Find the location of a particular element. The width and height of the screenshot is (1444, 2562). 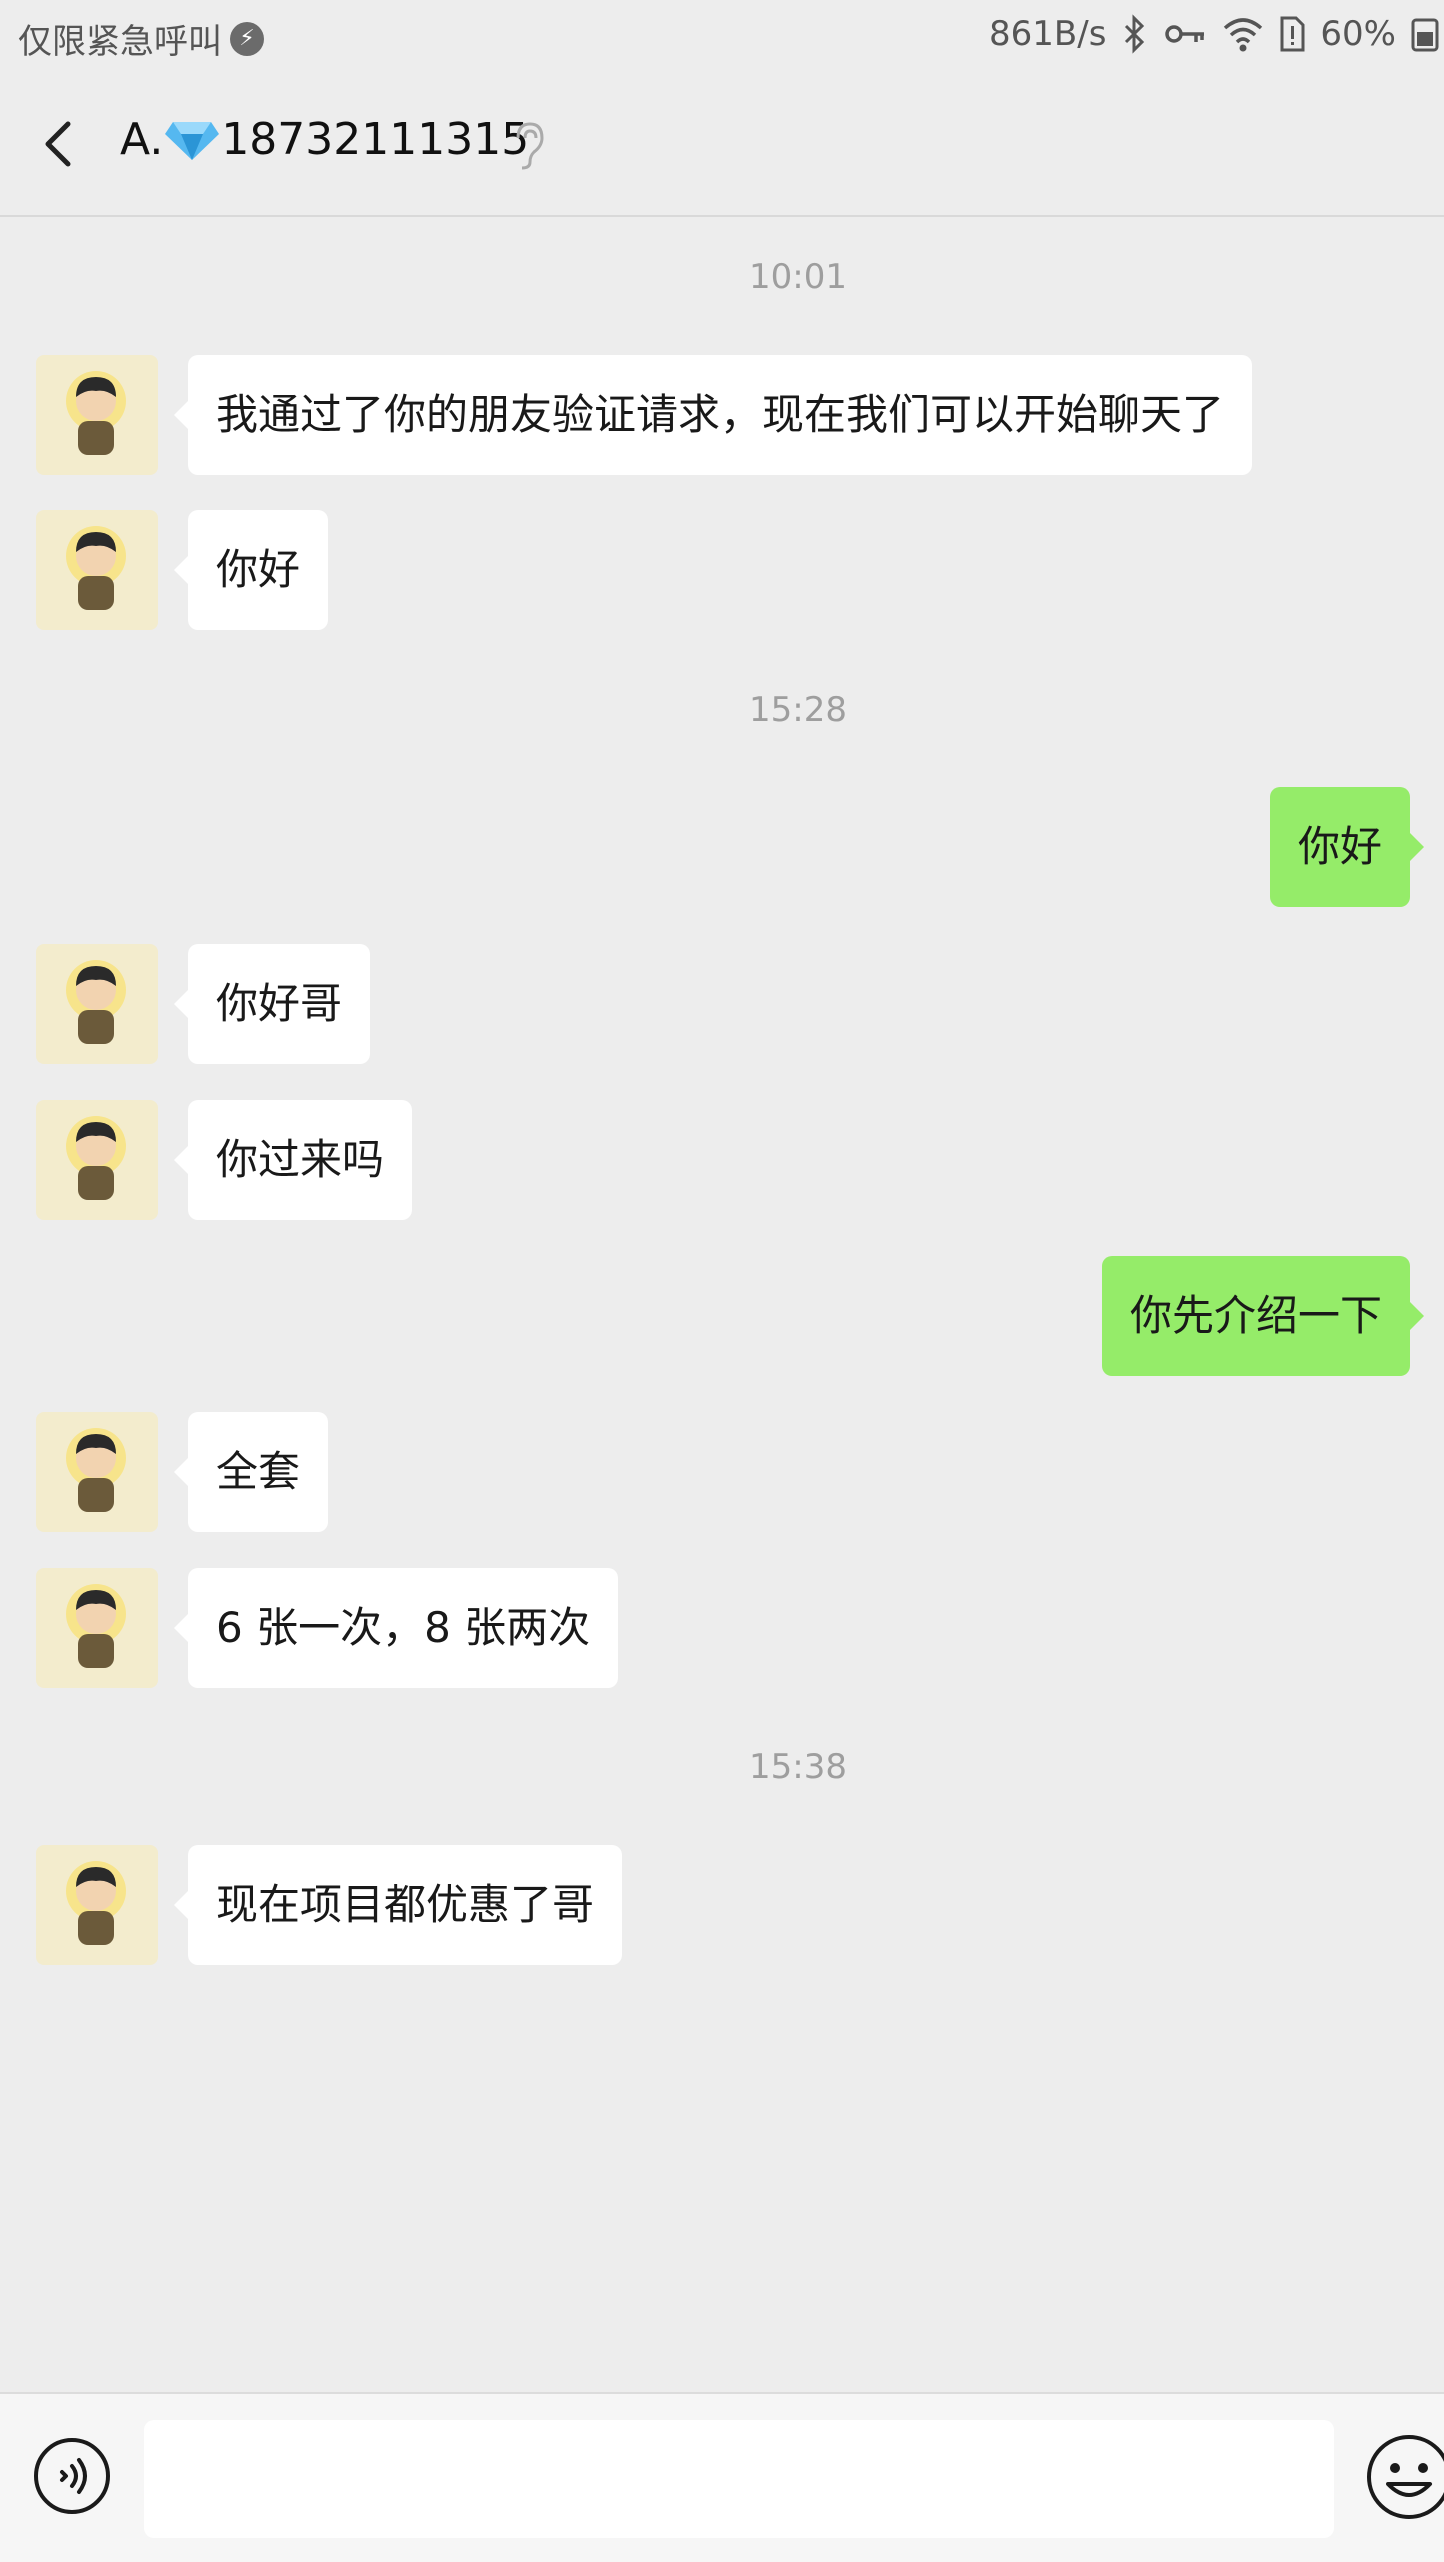

chat-title: A. 18732111315 is located at coordinates (324, 139).